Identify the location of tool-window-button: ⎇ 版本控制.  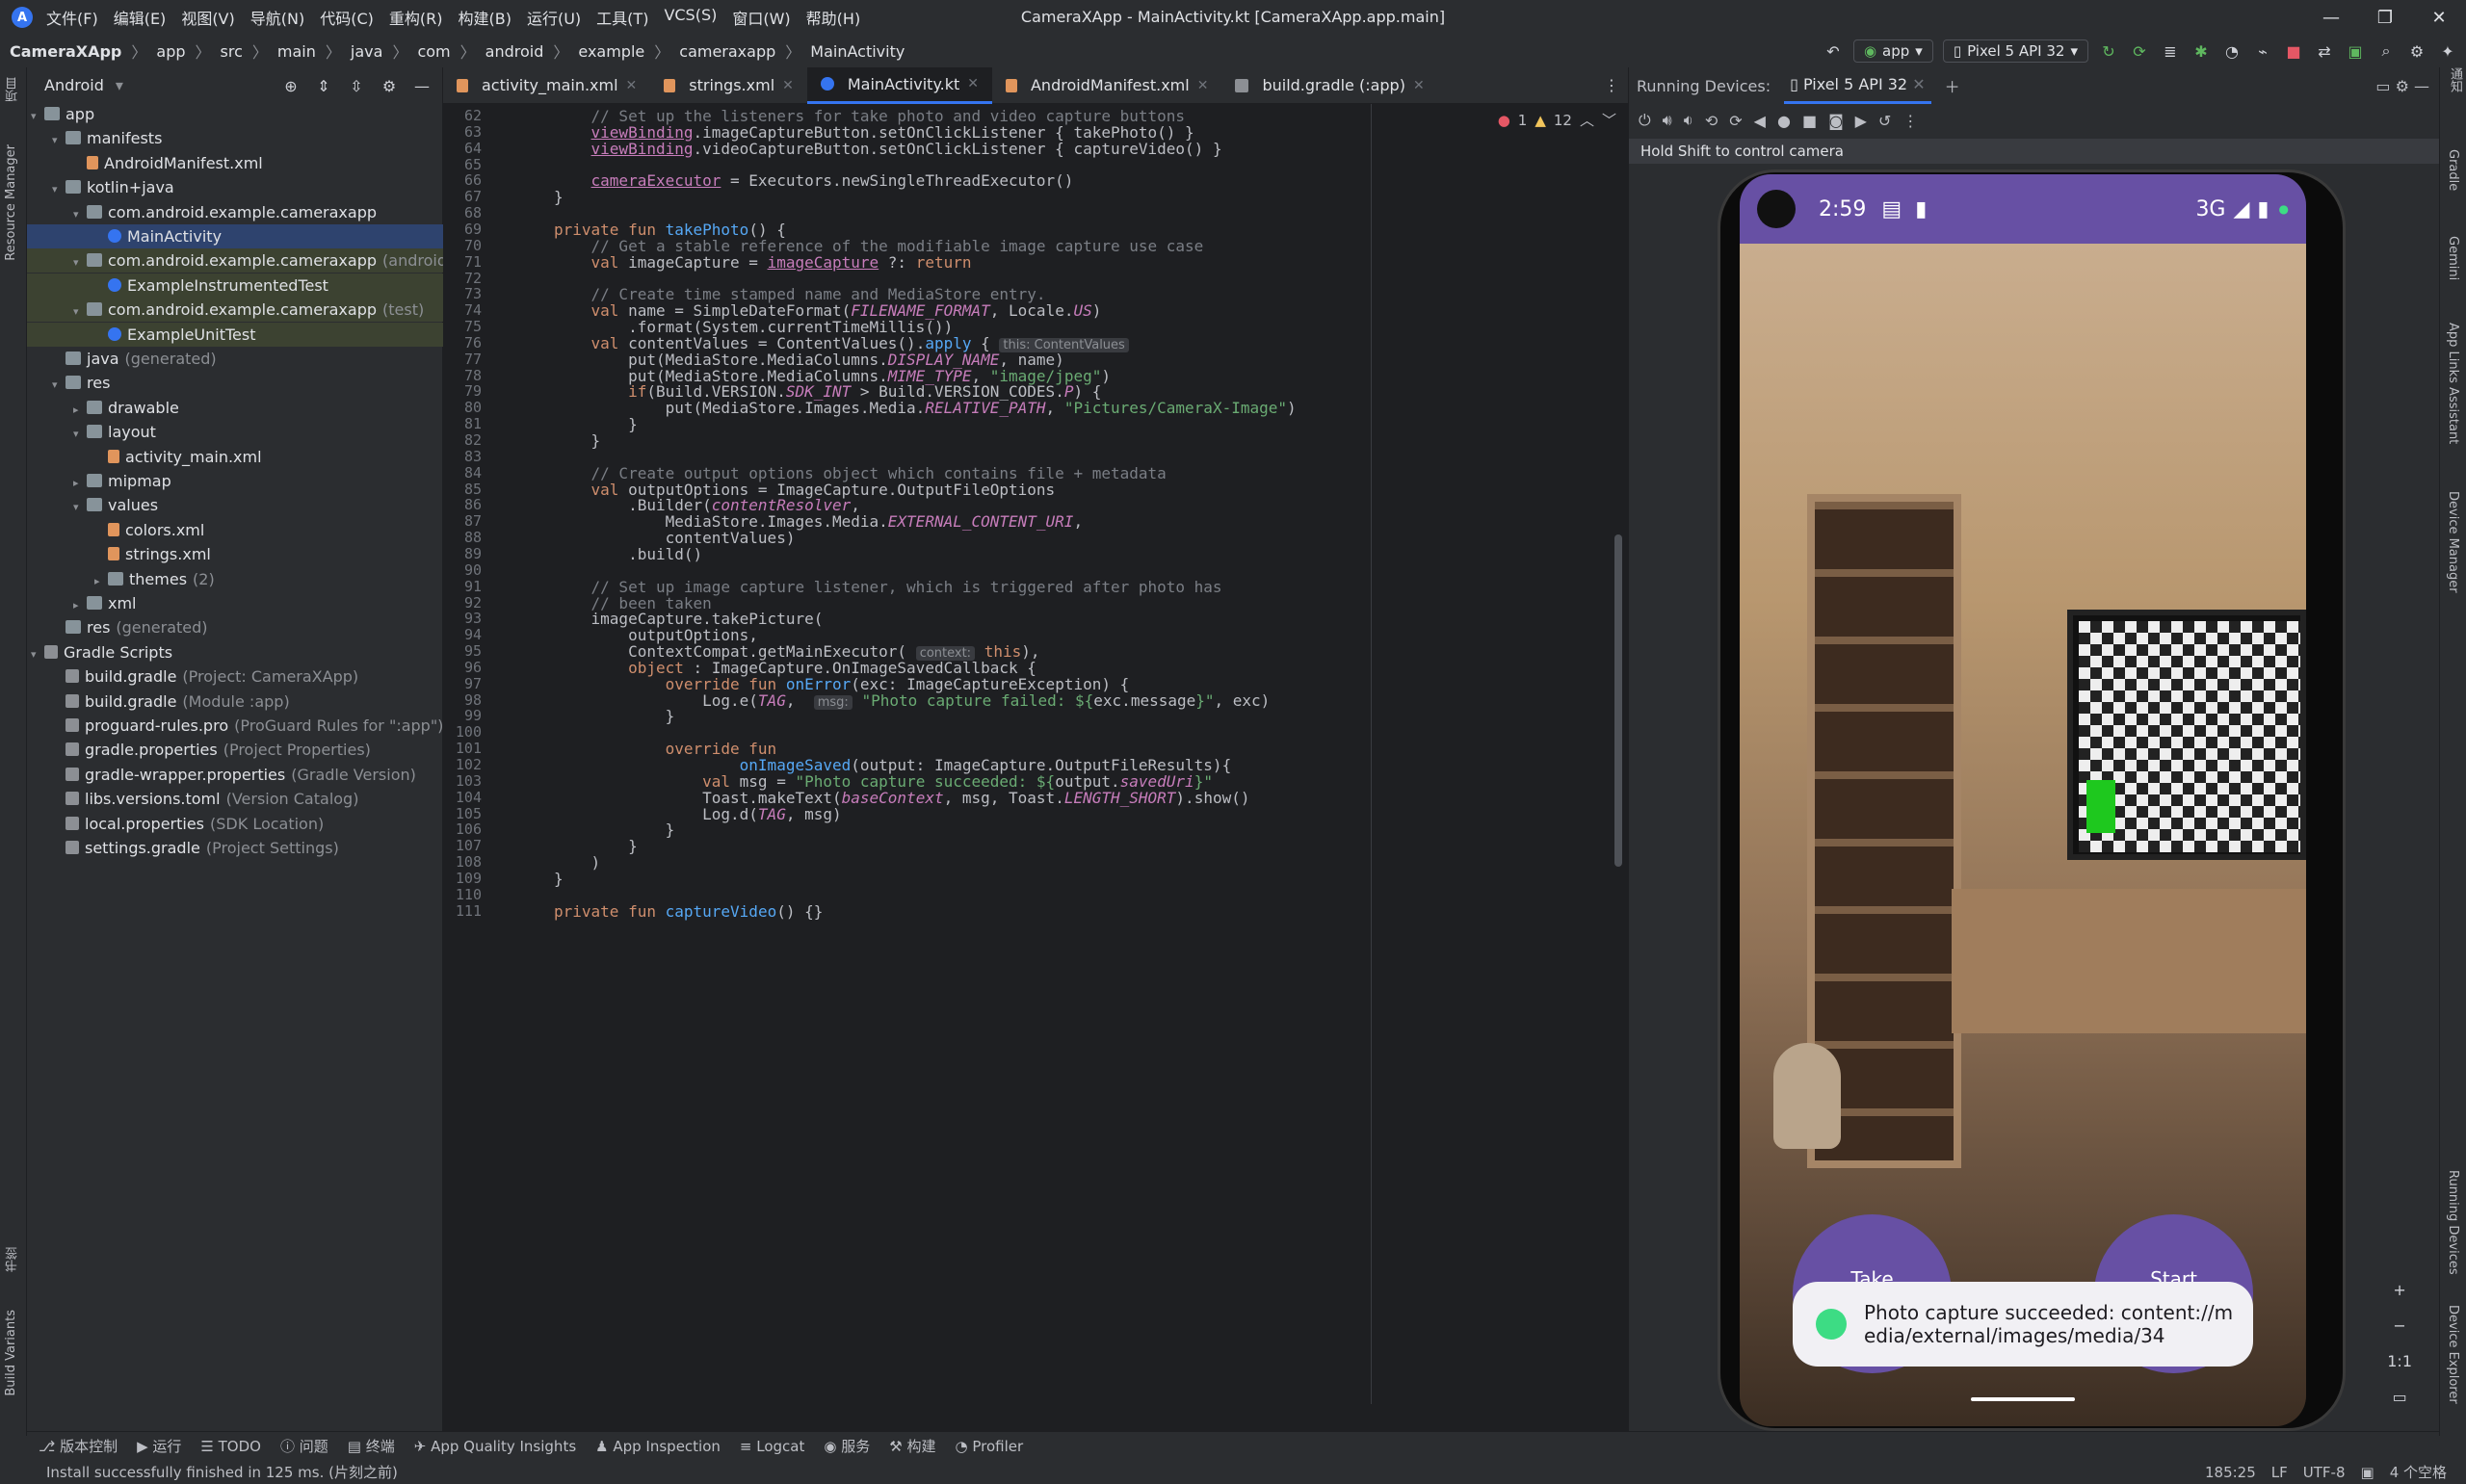
(78, 1446).